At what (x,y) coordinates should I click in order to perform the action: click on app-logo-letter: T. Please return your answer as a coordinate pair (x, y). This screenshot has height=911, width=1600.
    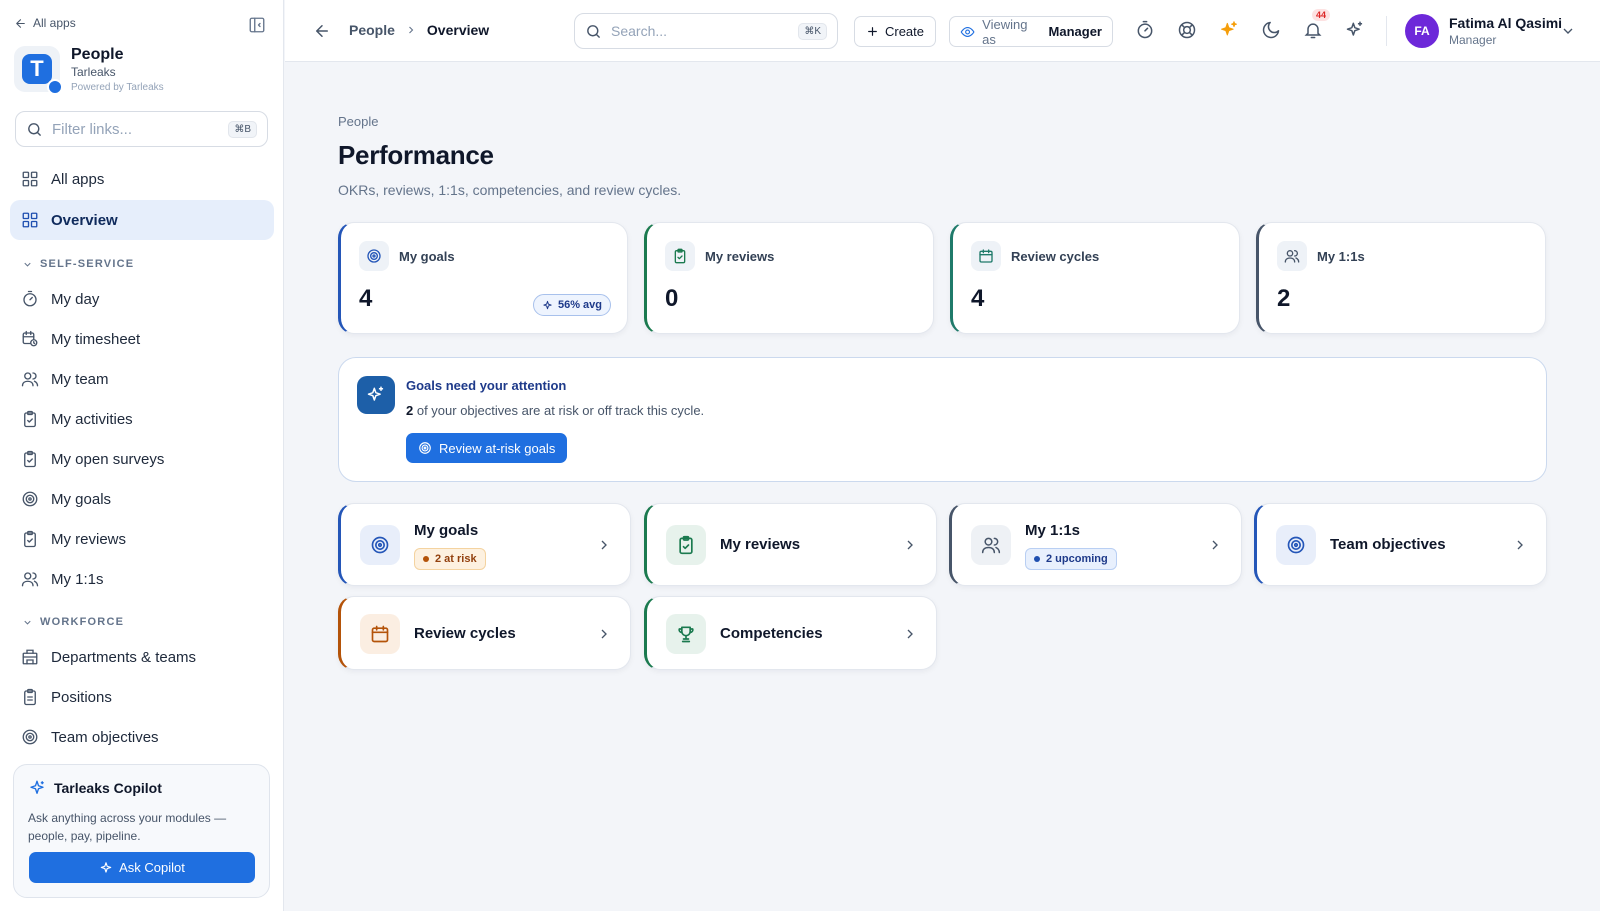
    Looking at the image, I should click on (37, 69).